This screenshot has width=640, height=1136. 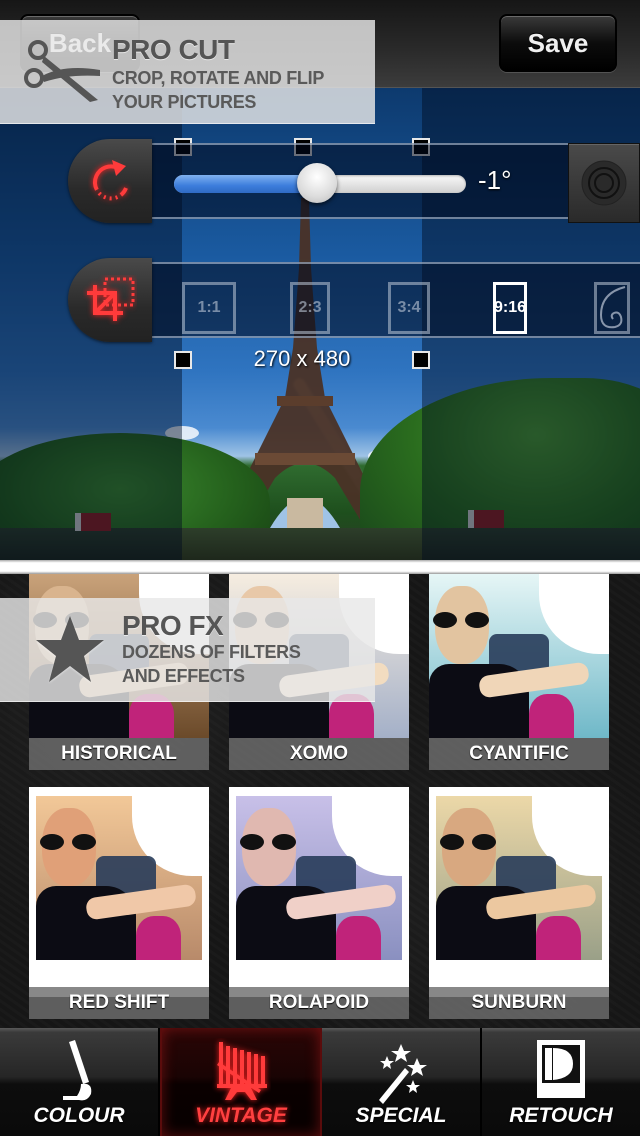 I want to click on ratio-3-4: 3:4, so click(x=409, y=308).